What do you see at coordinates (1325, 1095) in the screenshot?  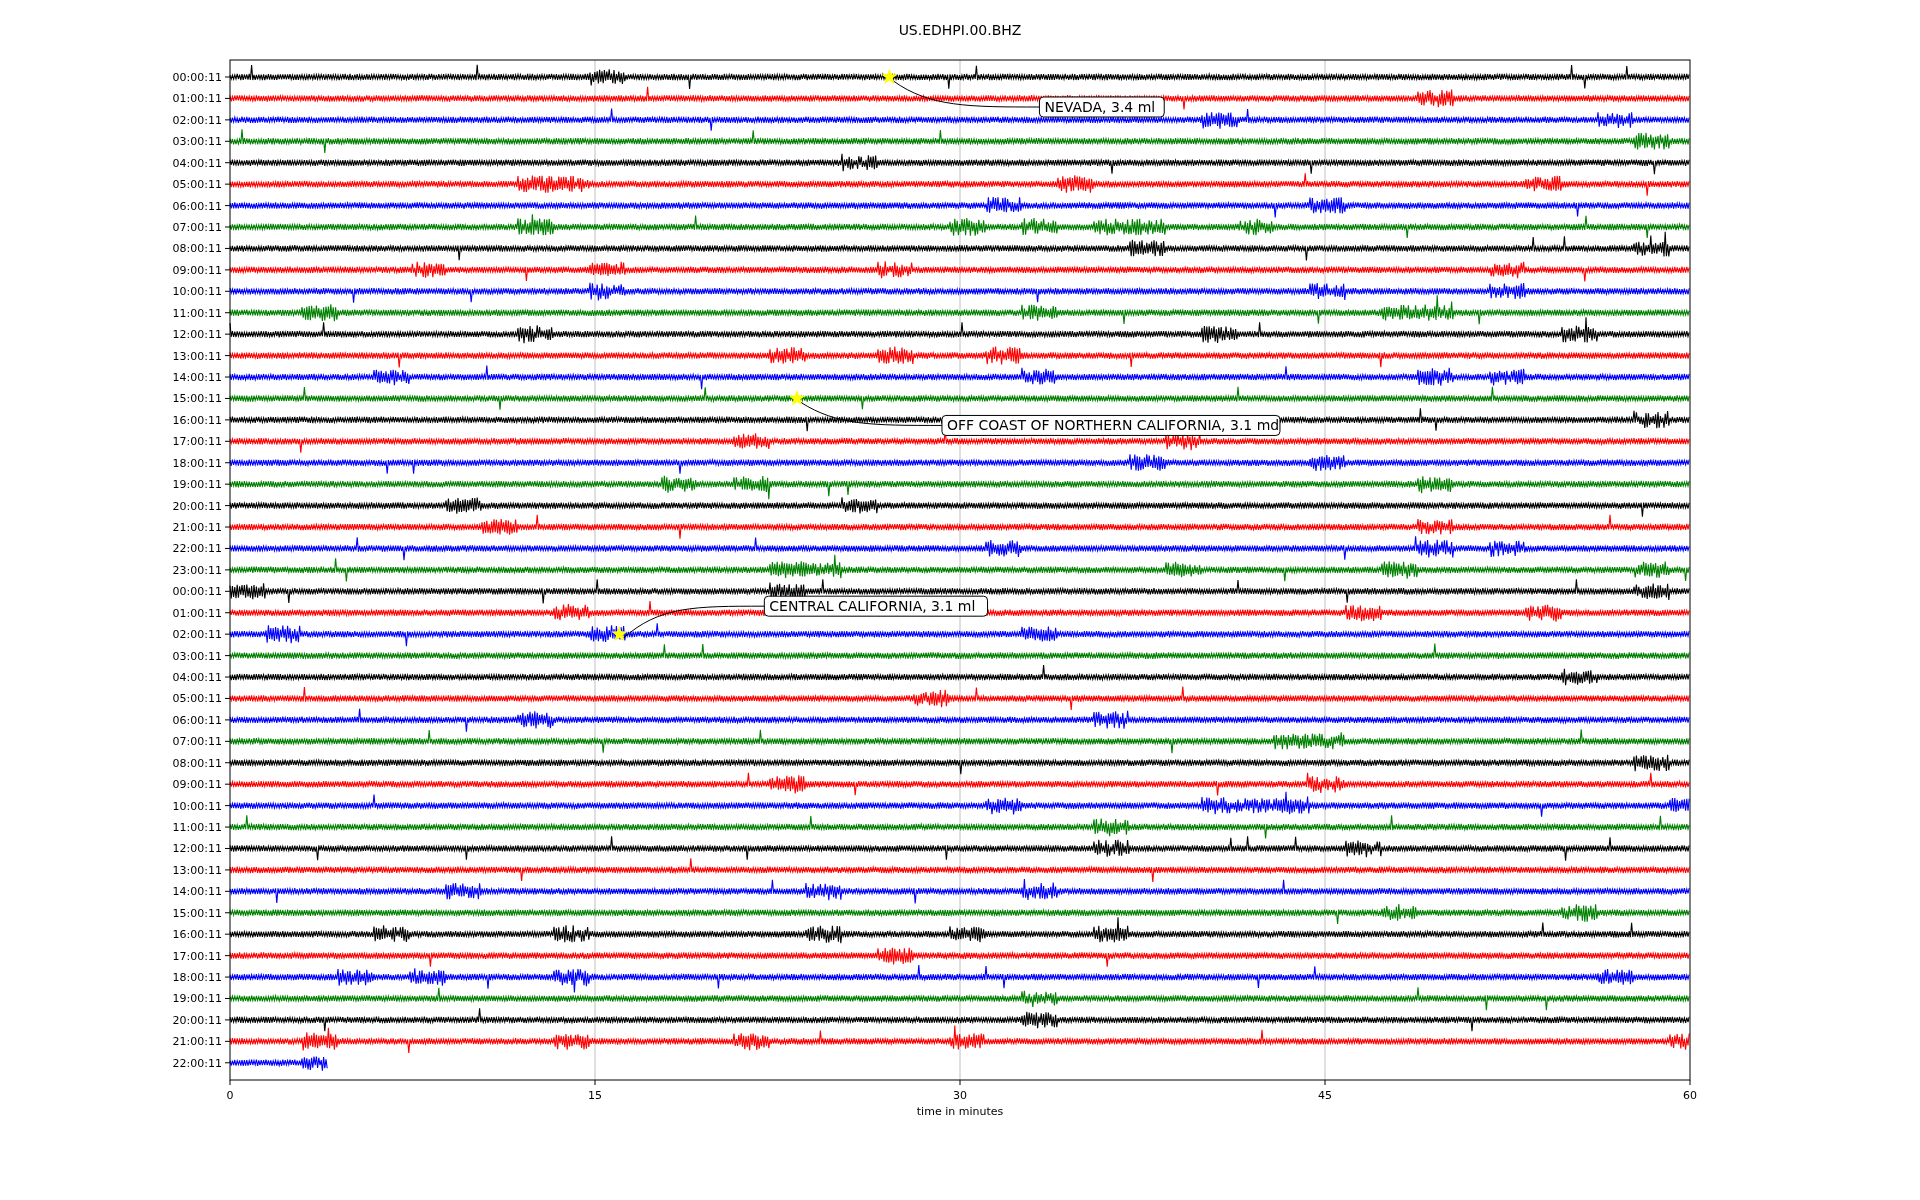 I see `axis-tick-label: 45` at bounding box center [1325, 1095].